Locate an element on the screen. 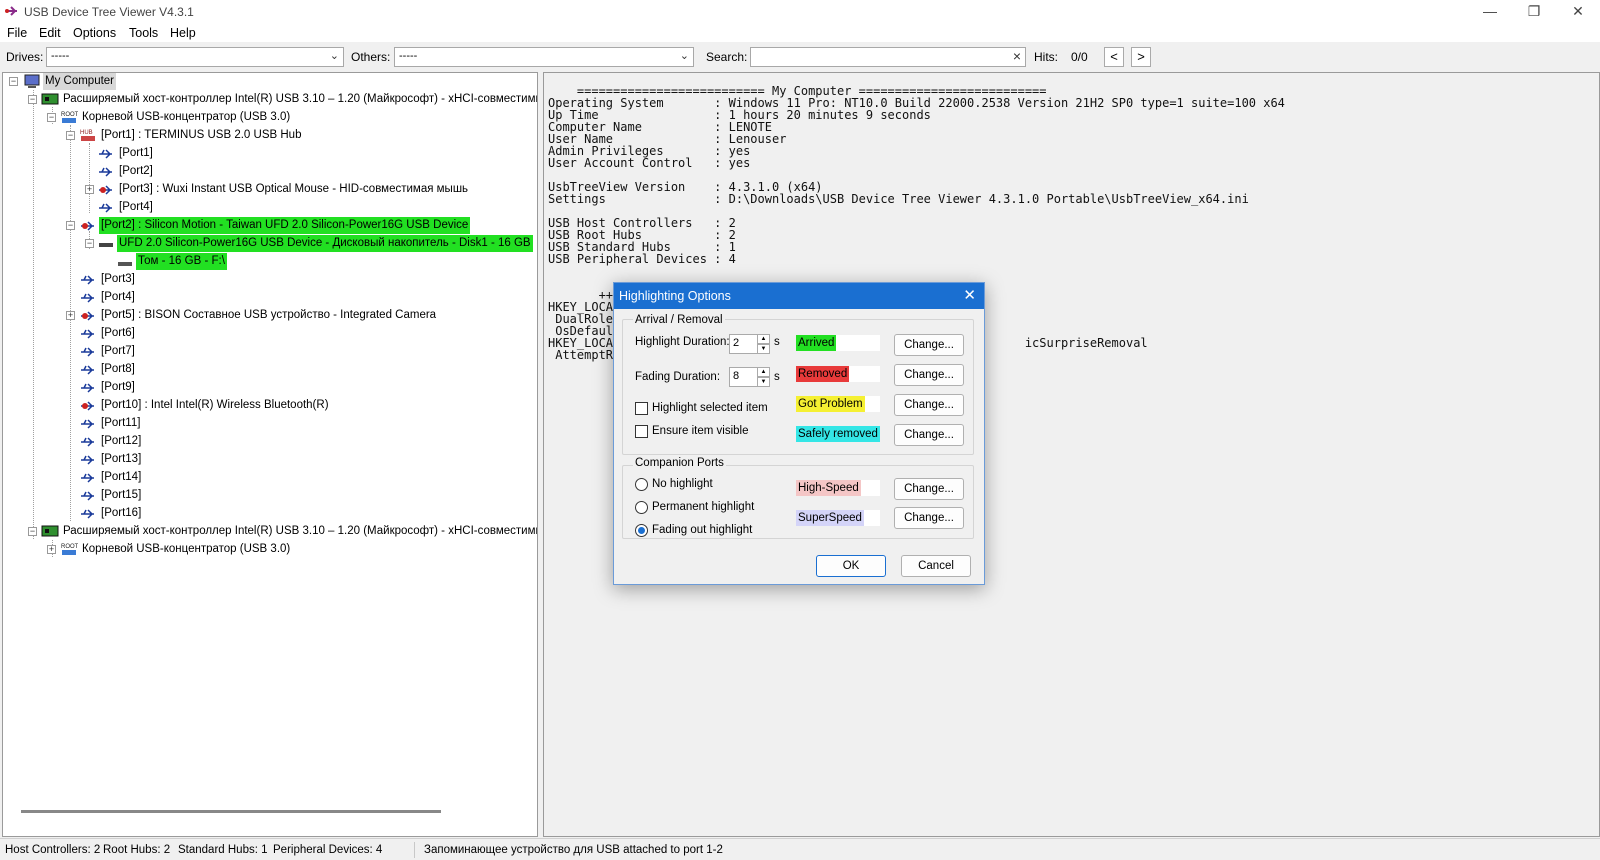 This screenshot has width=1600, height=860. horizontal-scrollbar is located at coordinates (231, 811).